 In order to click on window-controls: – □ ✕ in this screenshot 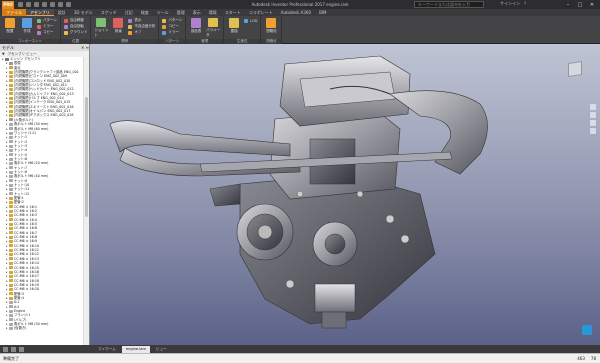, I will do `click(580, 4)`.